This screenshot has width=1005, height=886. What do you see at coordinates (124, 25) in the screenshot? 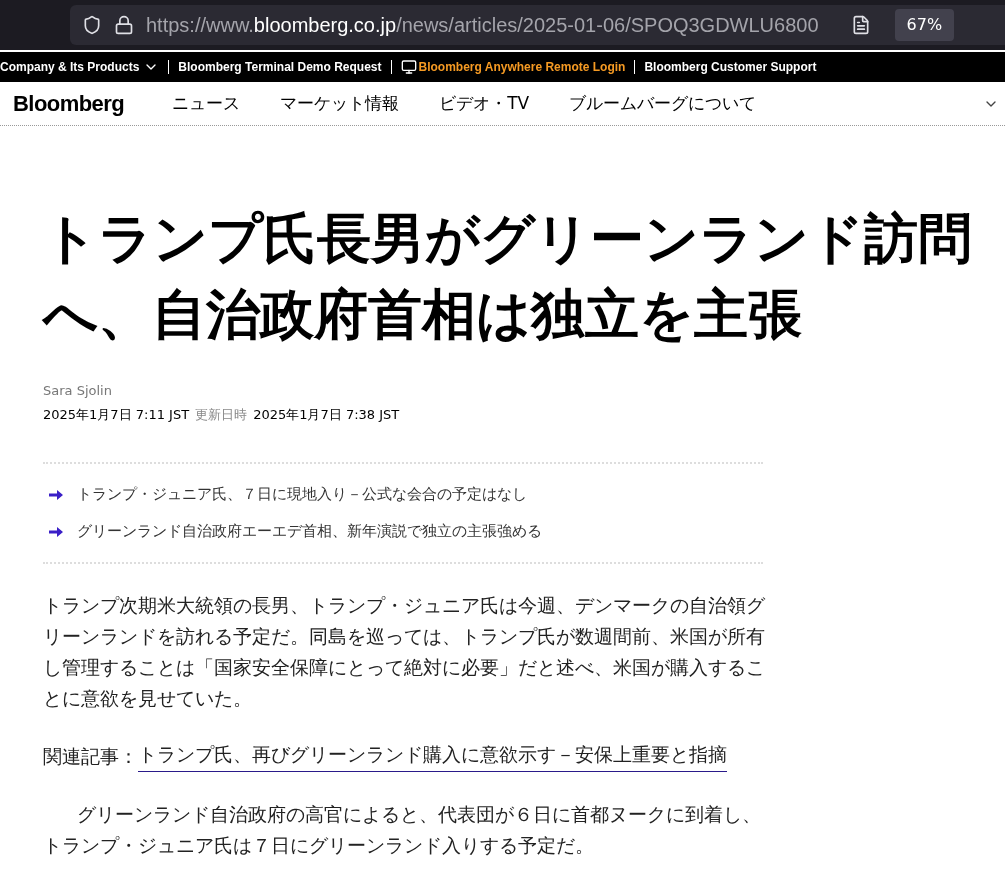
I see `lock-icon` at bounding box center [124, 25].